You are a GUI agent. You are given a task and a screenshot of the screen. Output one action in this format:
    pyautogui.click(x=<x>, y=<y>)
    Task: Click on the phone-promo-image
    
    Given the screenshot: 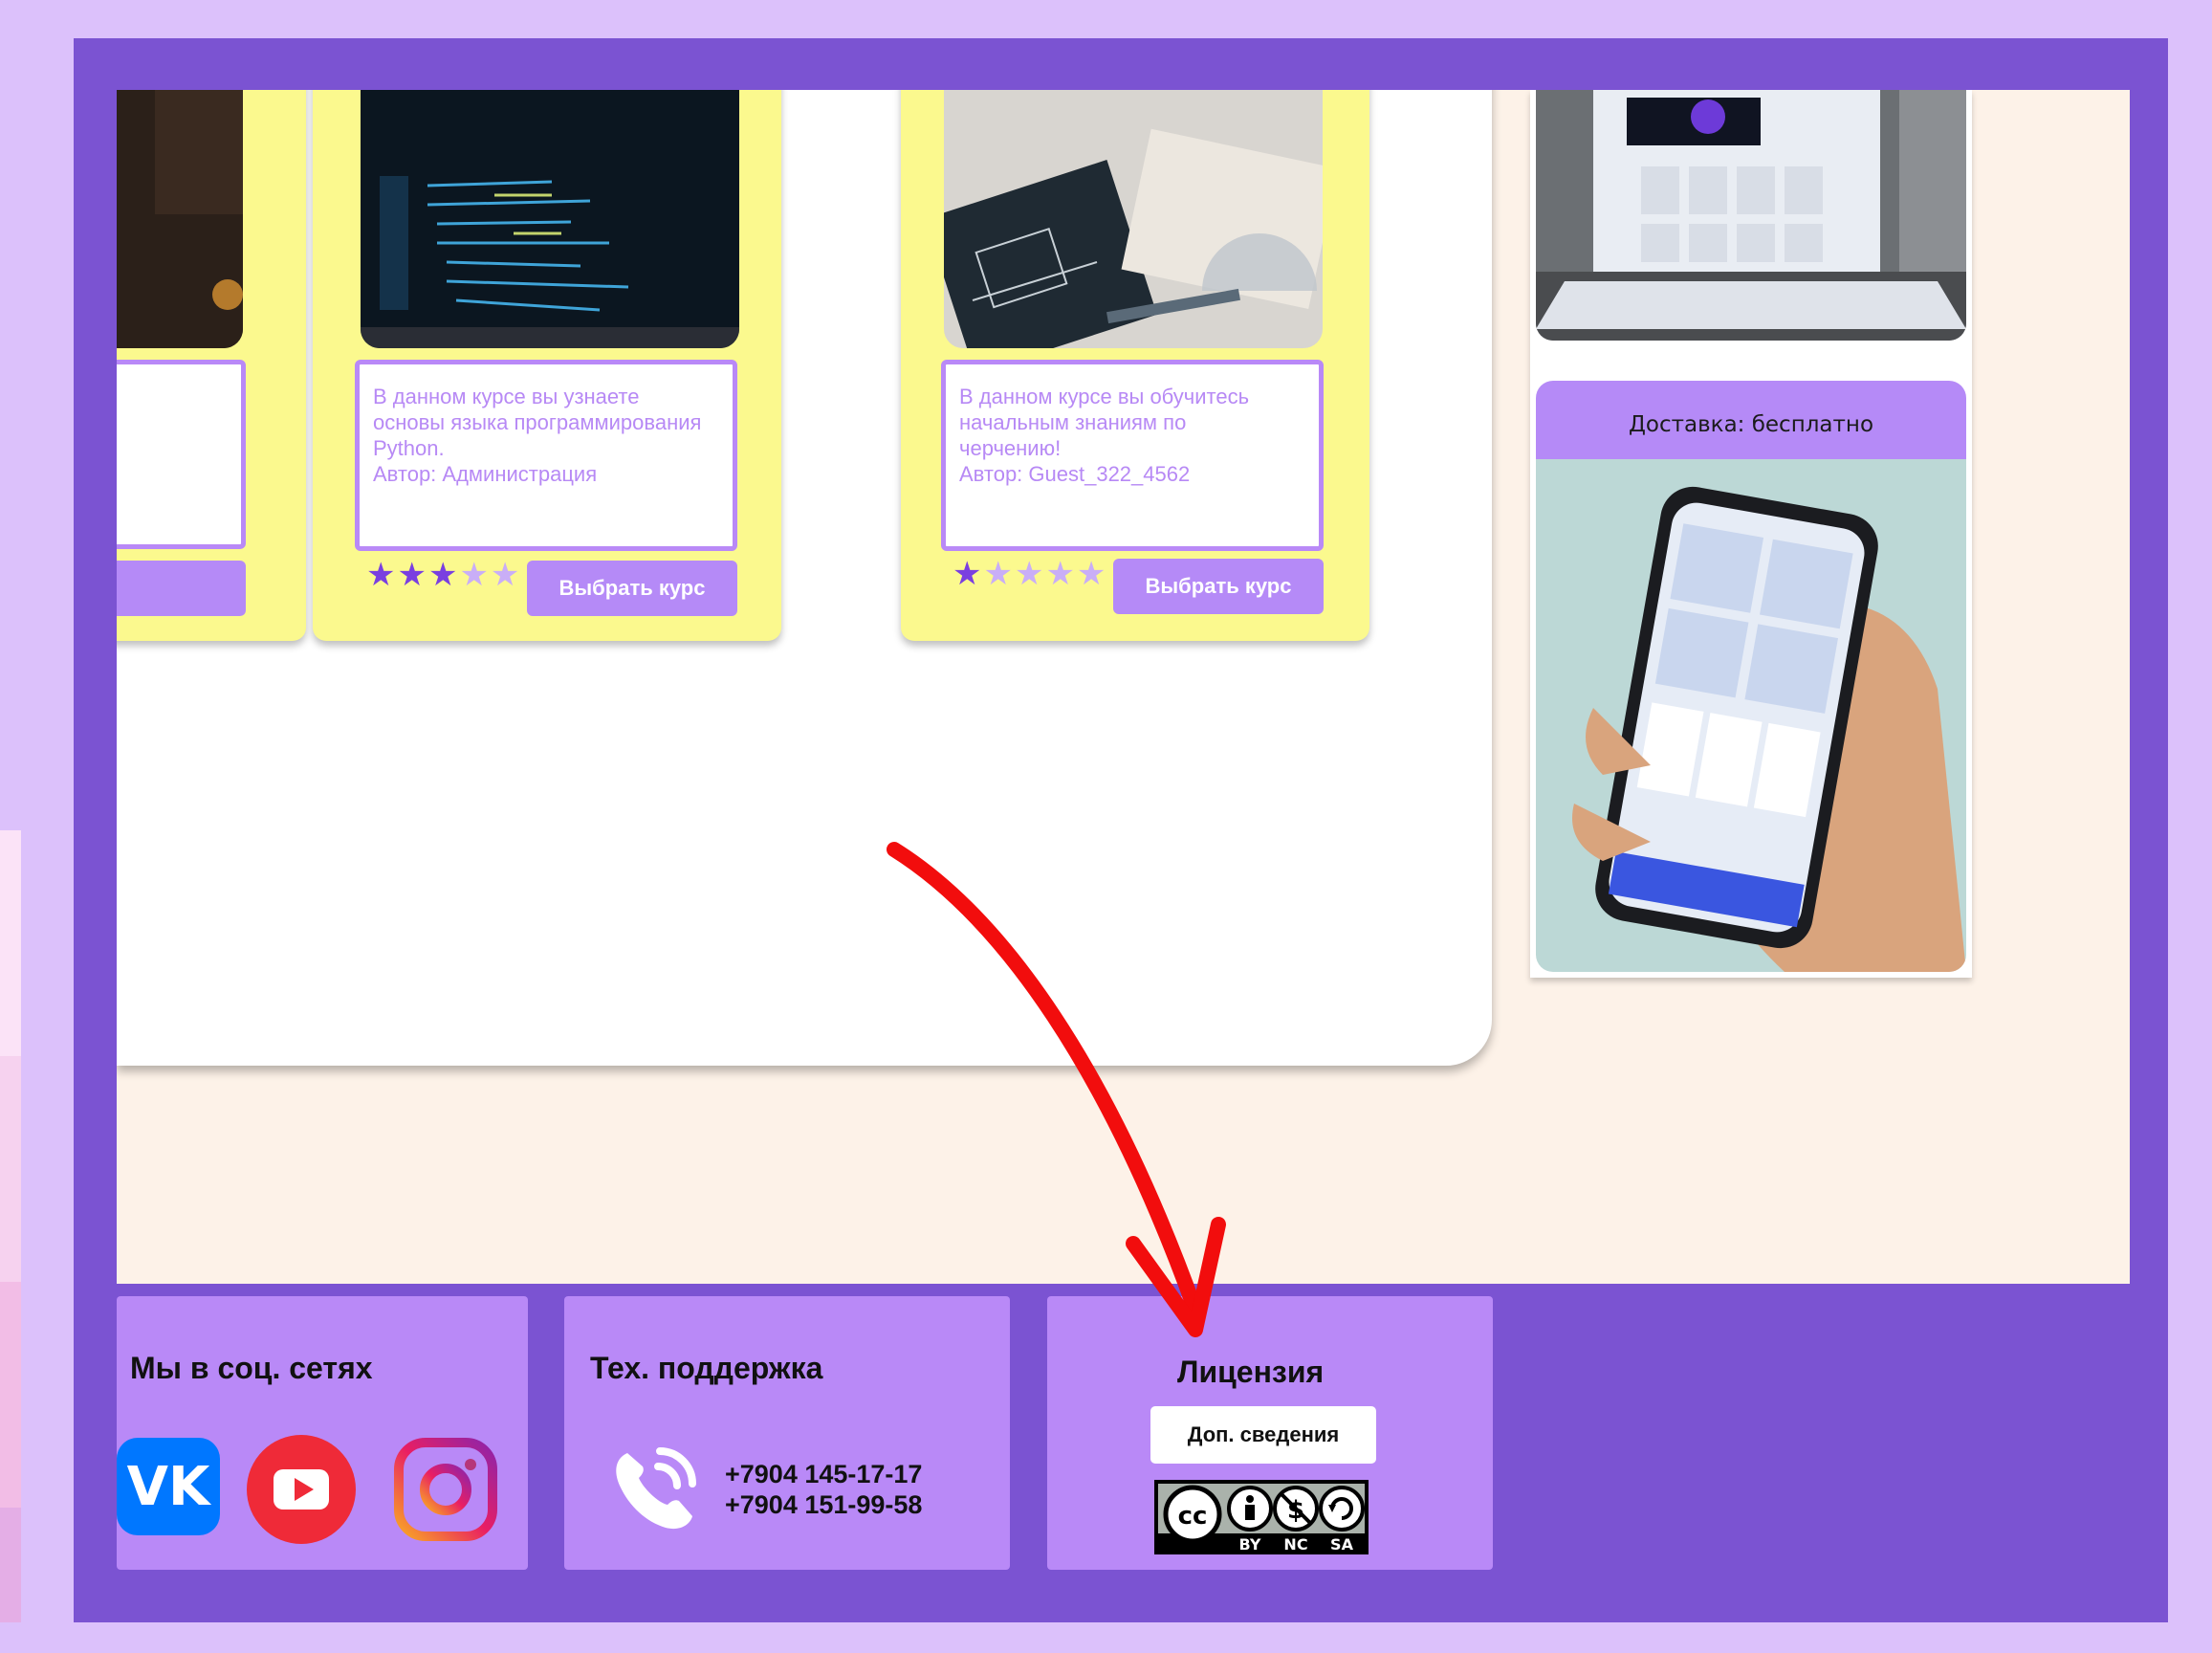 What is the action you would take?
    pyautogui.click(x=1751, y=715)
    